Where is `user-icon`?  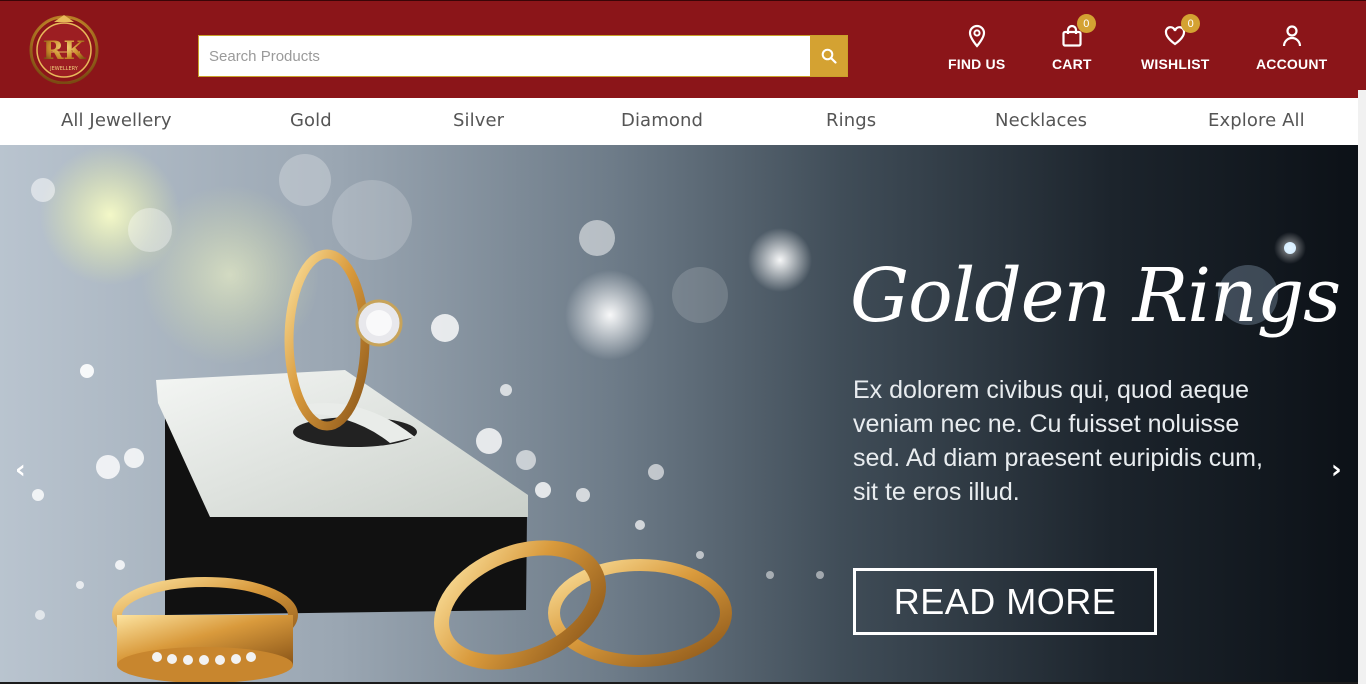 user-icon is located at coordinates (1291, 36).